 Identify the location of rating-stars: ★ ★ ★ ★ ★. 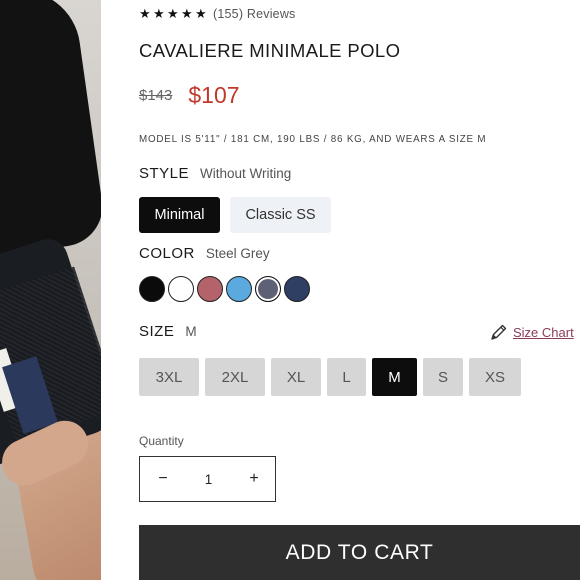
(173, 14).